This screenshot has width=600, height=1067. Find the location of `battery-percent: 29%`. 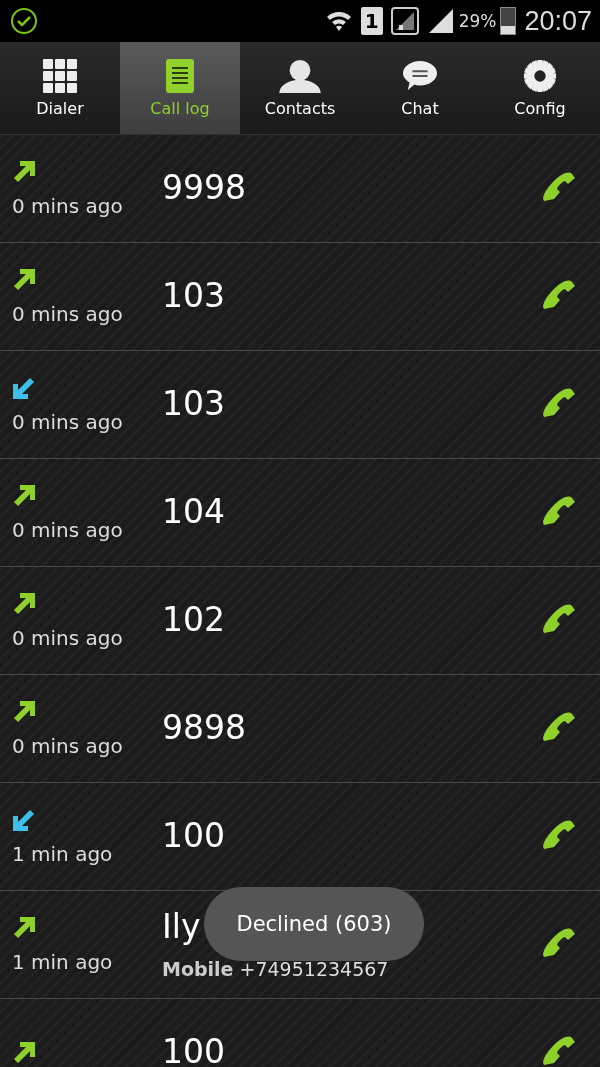

battery-percent: 29% is located at coordinates (477, 21).